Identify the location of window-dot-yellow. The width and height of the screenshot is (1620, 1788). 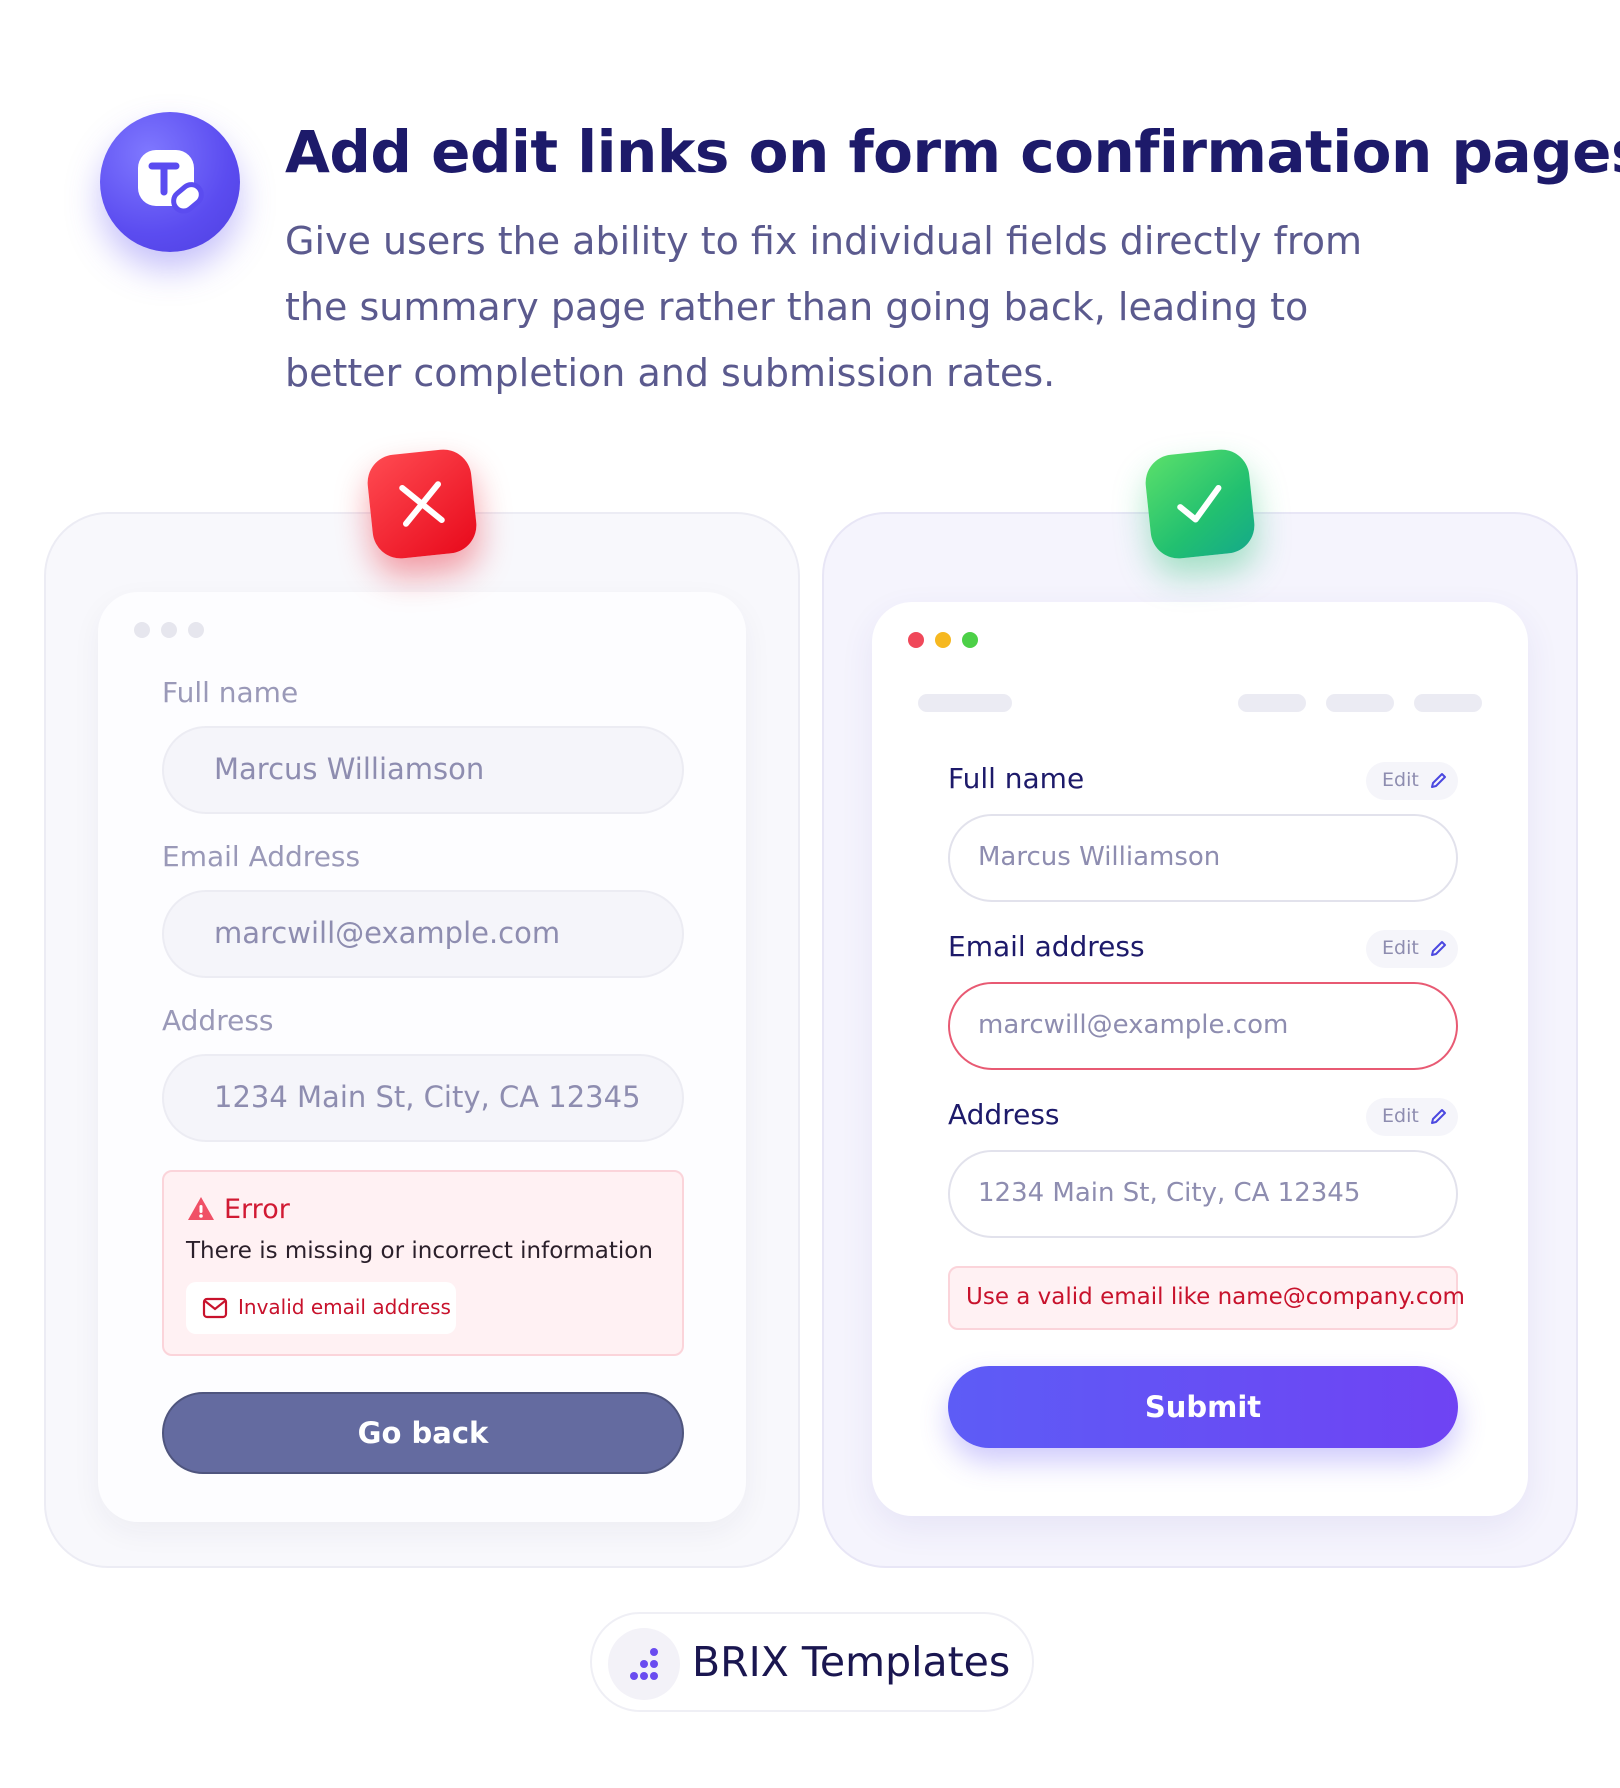
(943, 640).